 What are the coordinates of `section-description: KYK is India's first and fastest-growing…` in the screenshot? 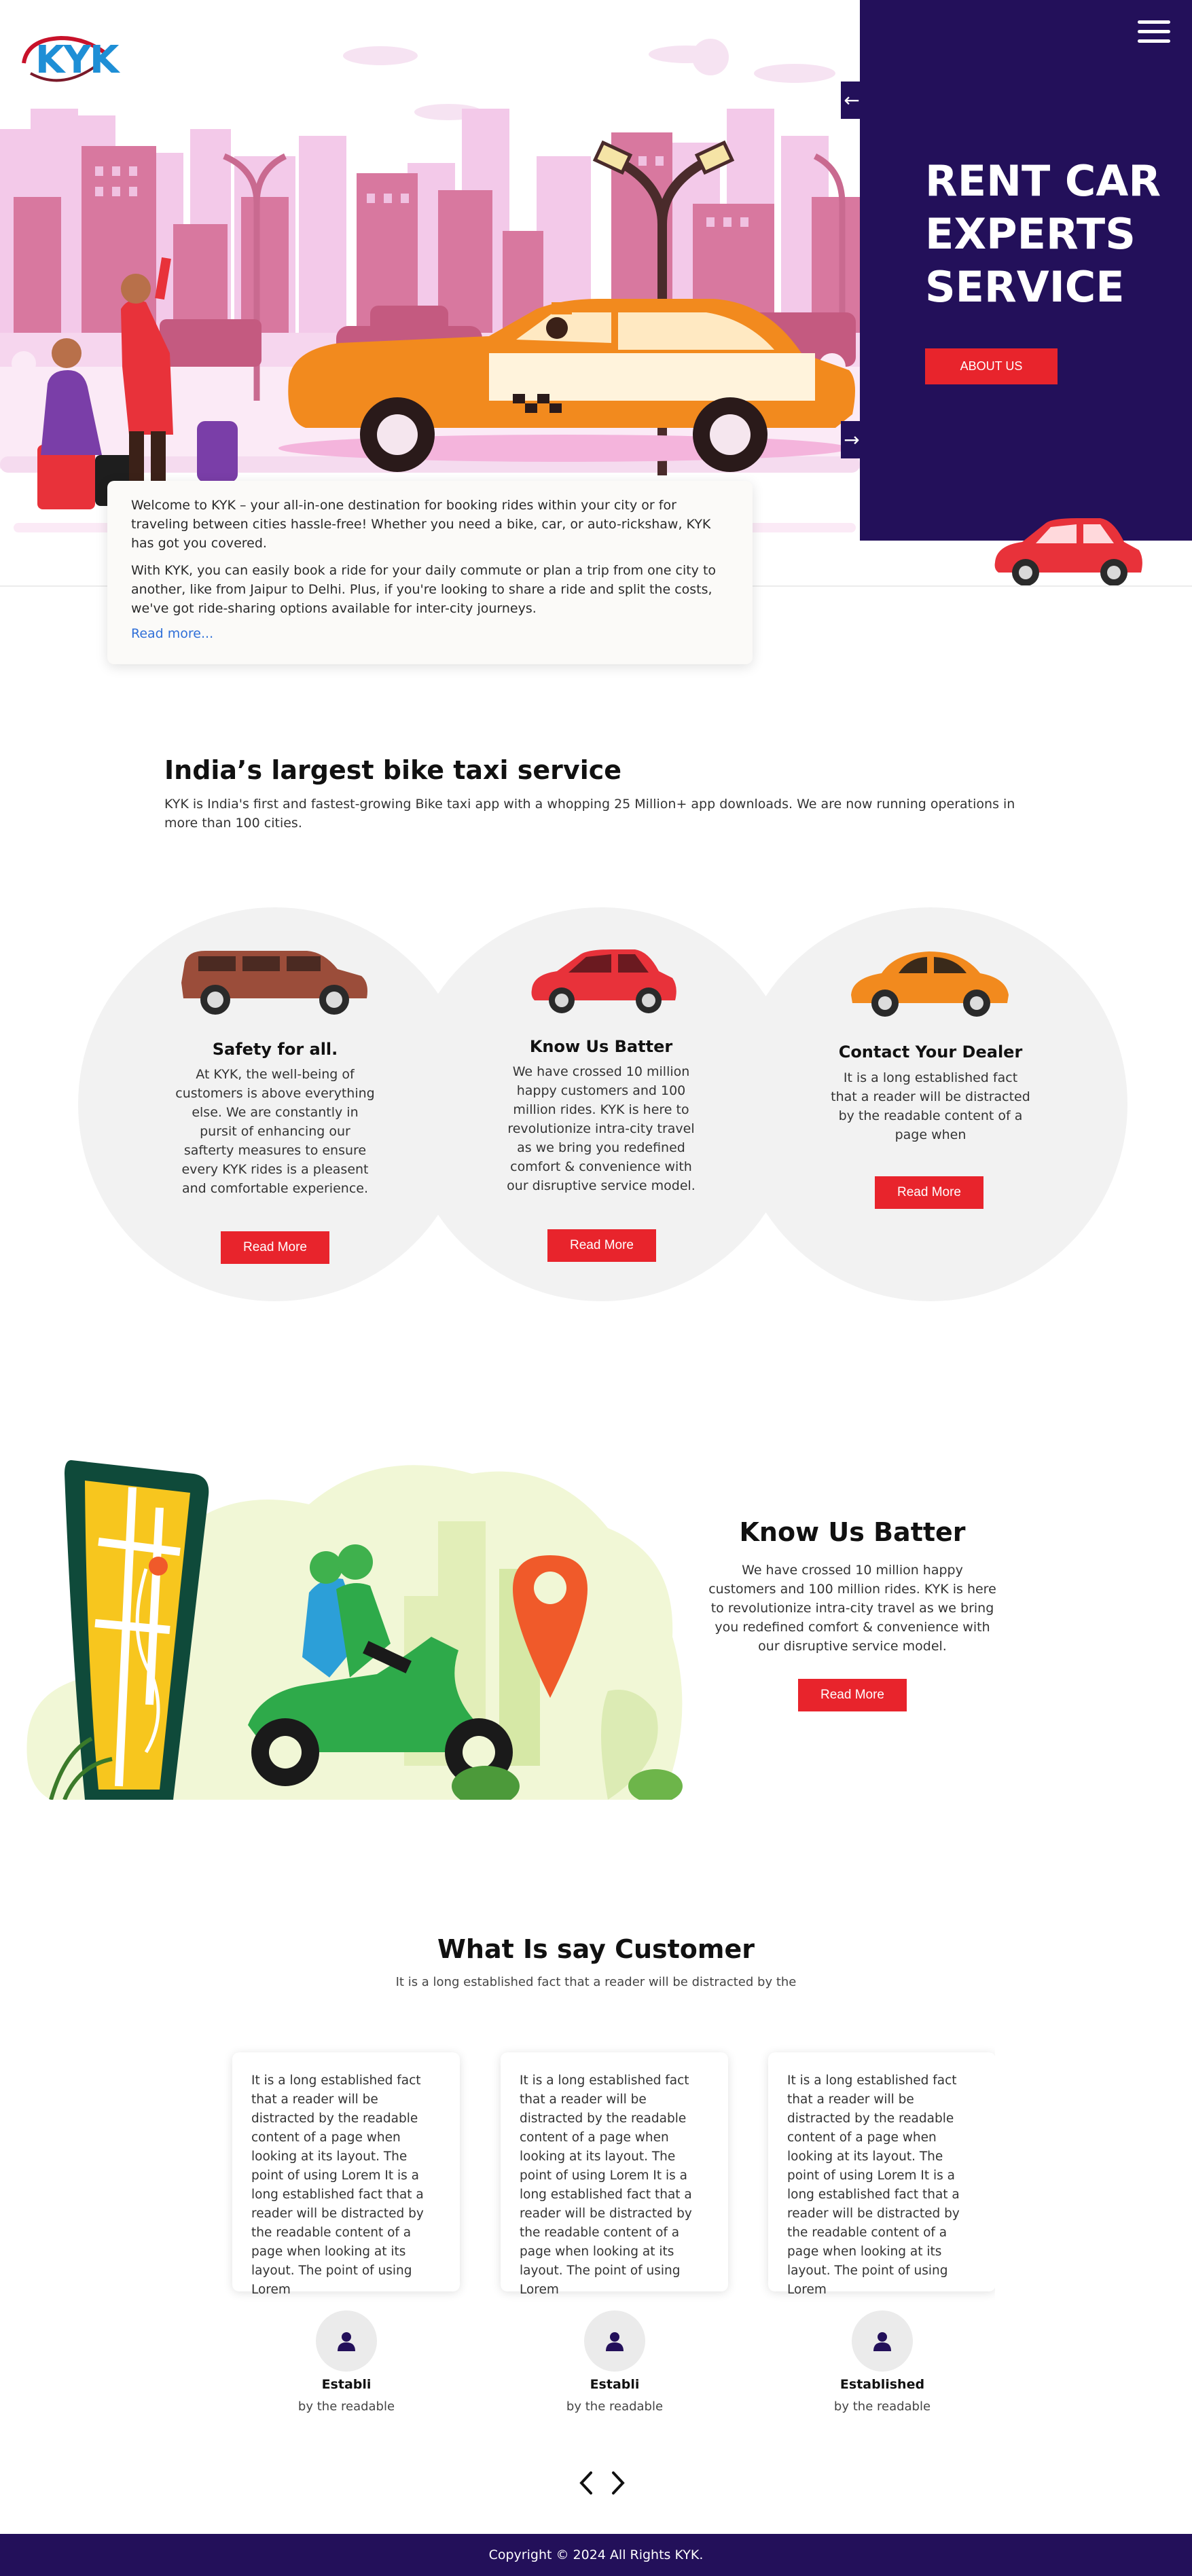 It's located at (589, 814).